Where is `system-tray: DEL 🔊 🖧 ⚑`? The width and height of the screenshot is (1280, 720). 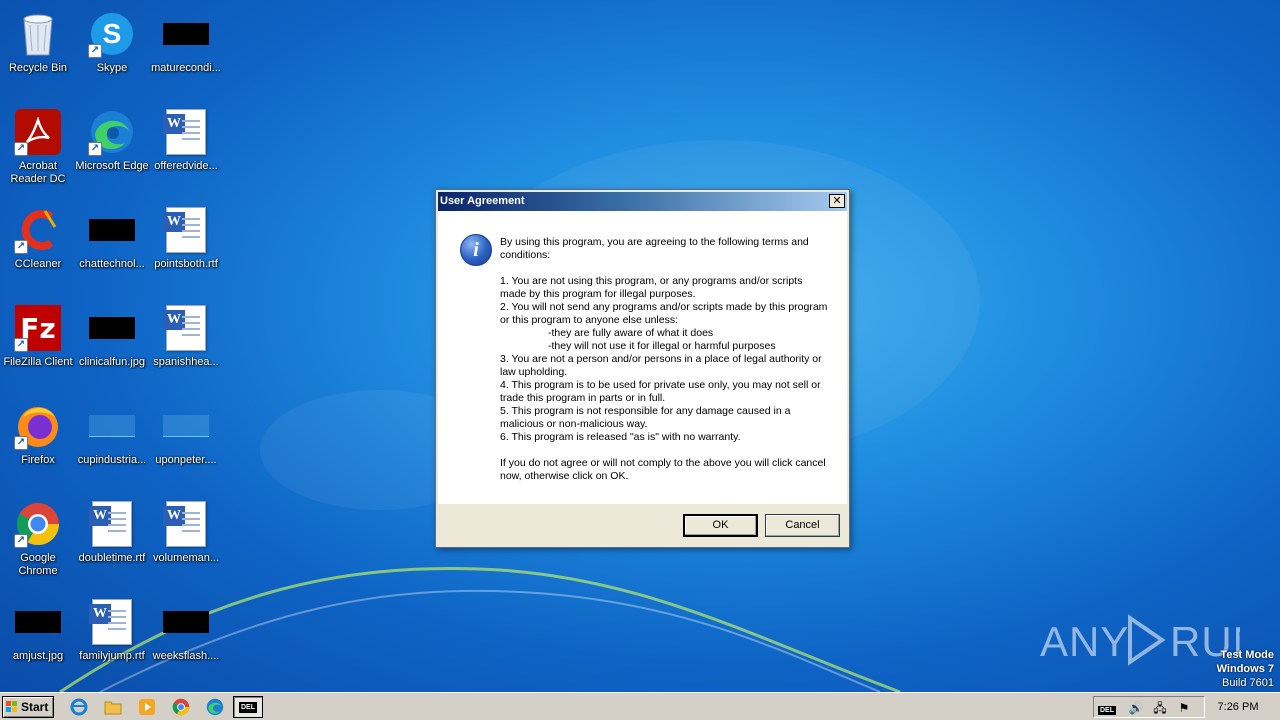
system-tray: DEL 🔊 🖧 ⚑ is located at coordinates (1149, 707).